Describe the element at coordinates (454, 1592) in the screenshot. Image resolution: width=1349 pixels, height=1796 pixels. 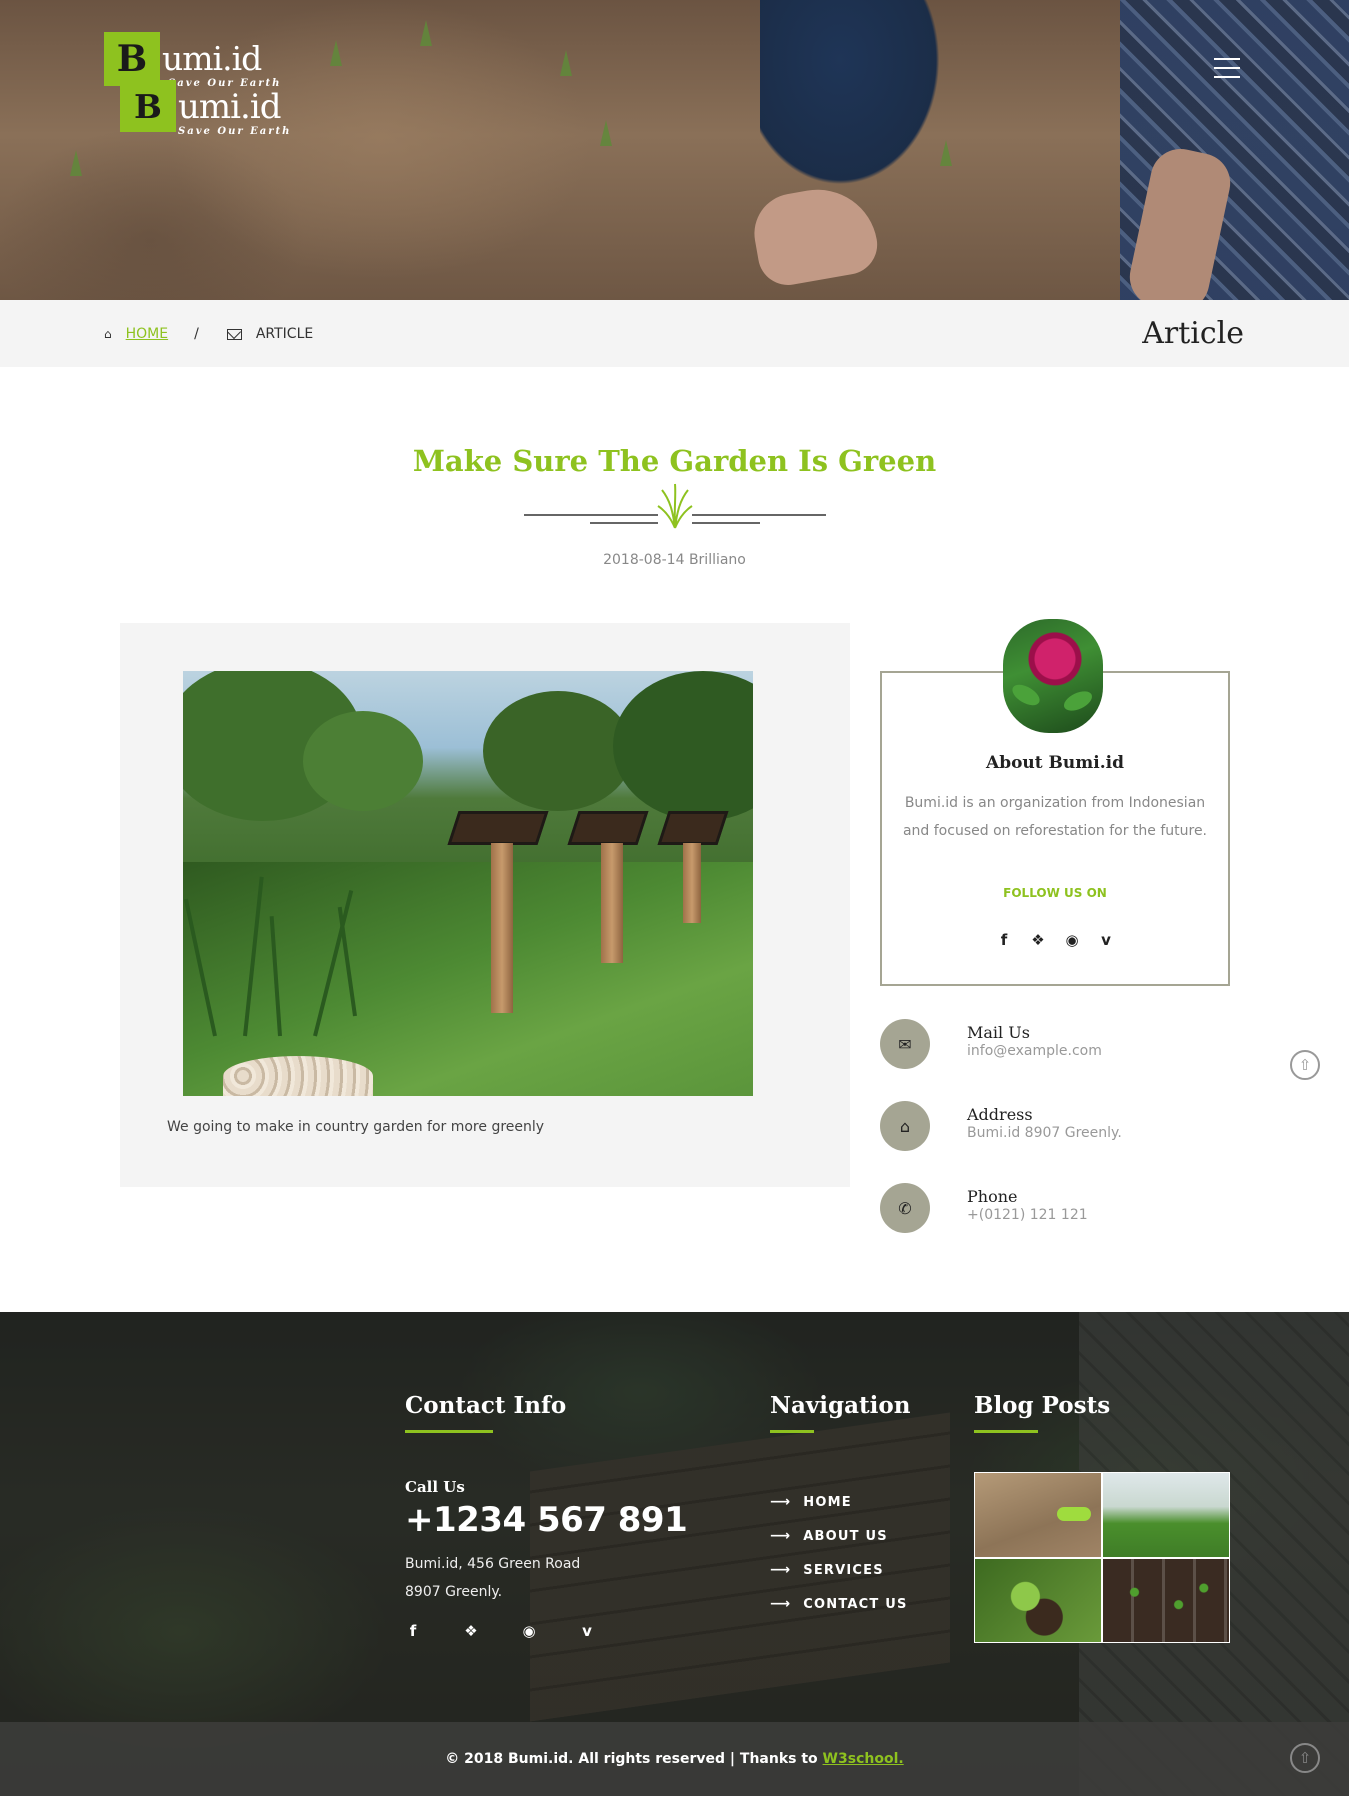
I see `address-line: 8907 Greenly.` at that location.